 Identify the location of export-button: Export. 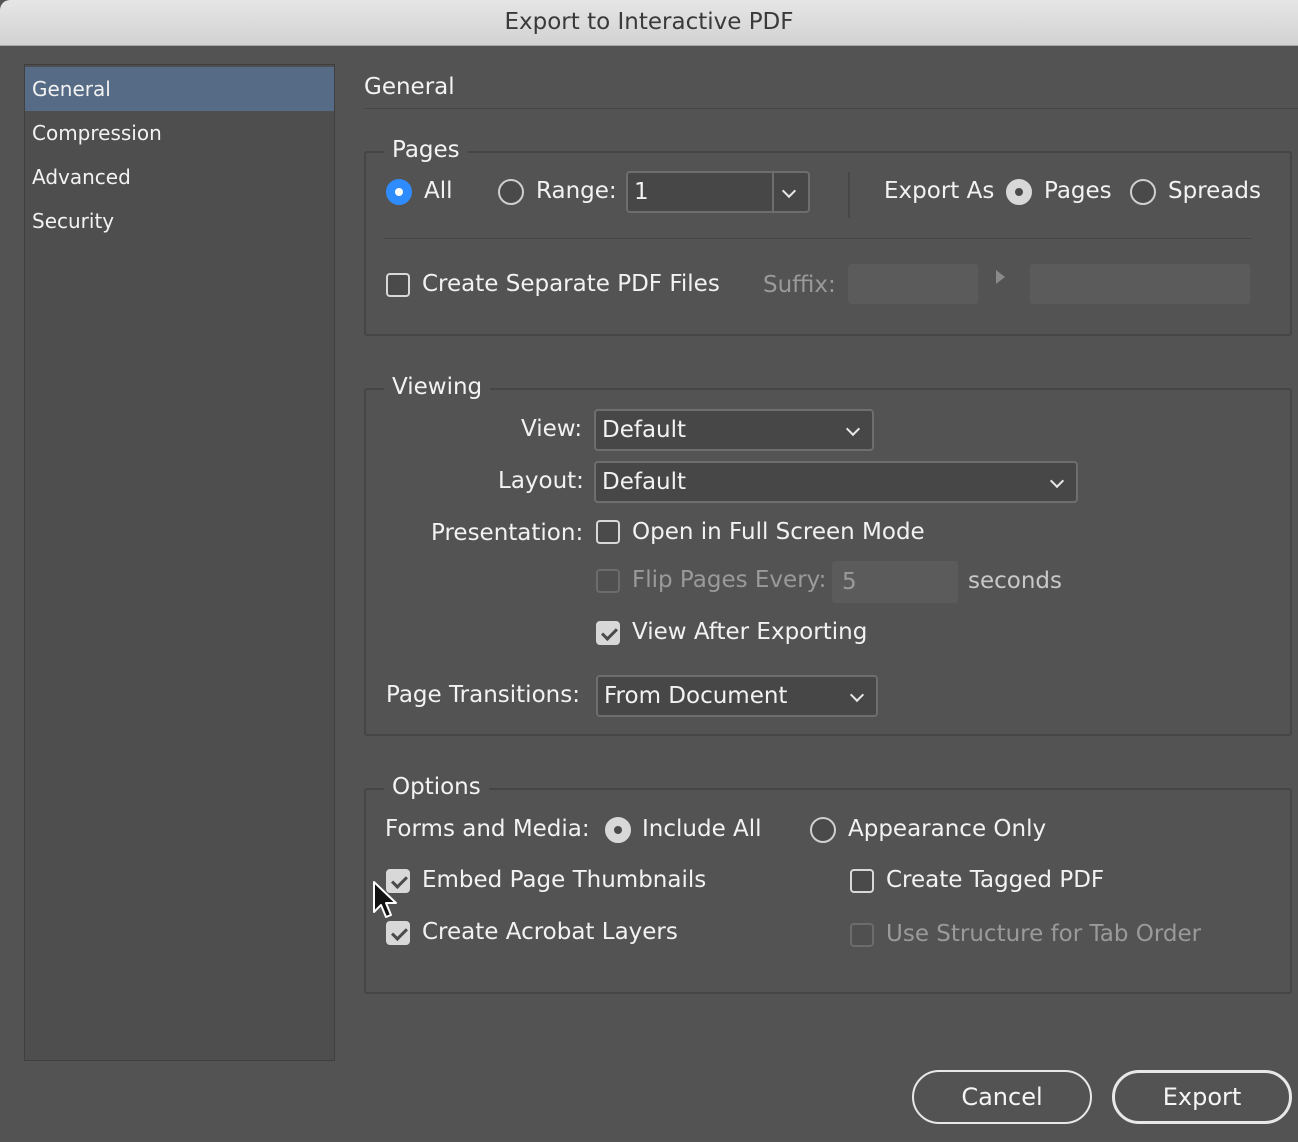
(1202, 1097).